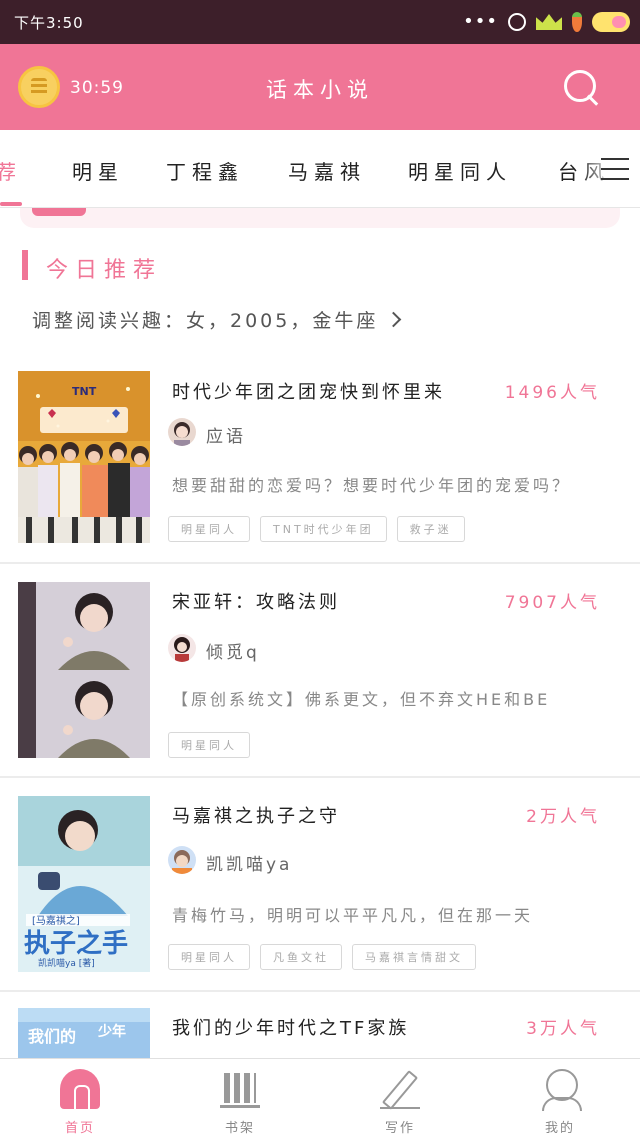 This screenshot has width=640, height=1138. Describe the element at coordinates (25, 265) in the screenshot. I see `section-accent-bar` at that location.